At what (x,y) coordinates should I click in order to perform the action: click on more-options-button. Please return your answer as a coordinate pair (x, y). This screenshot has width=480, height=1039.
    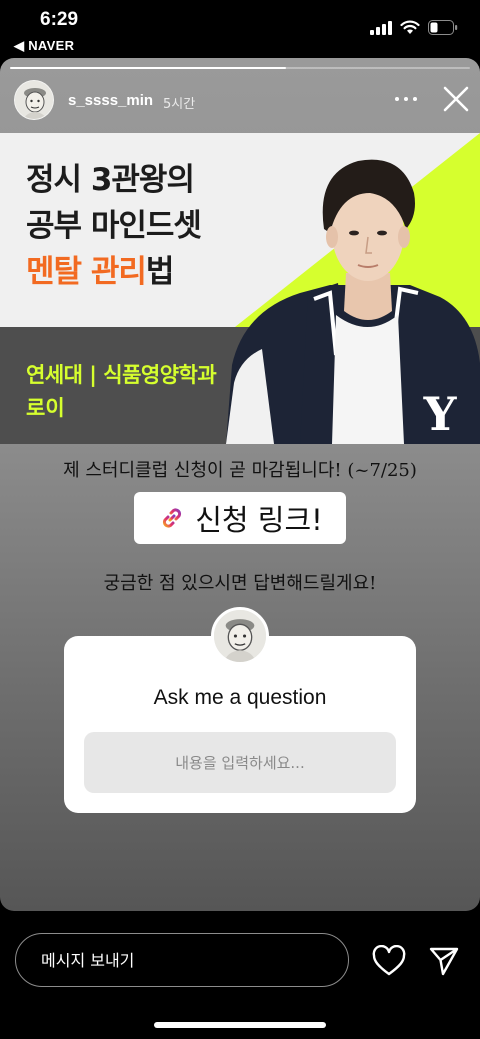
    Looking at the image, I should click on (406, 99).